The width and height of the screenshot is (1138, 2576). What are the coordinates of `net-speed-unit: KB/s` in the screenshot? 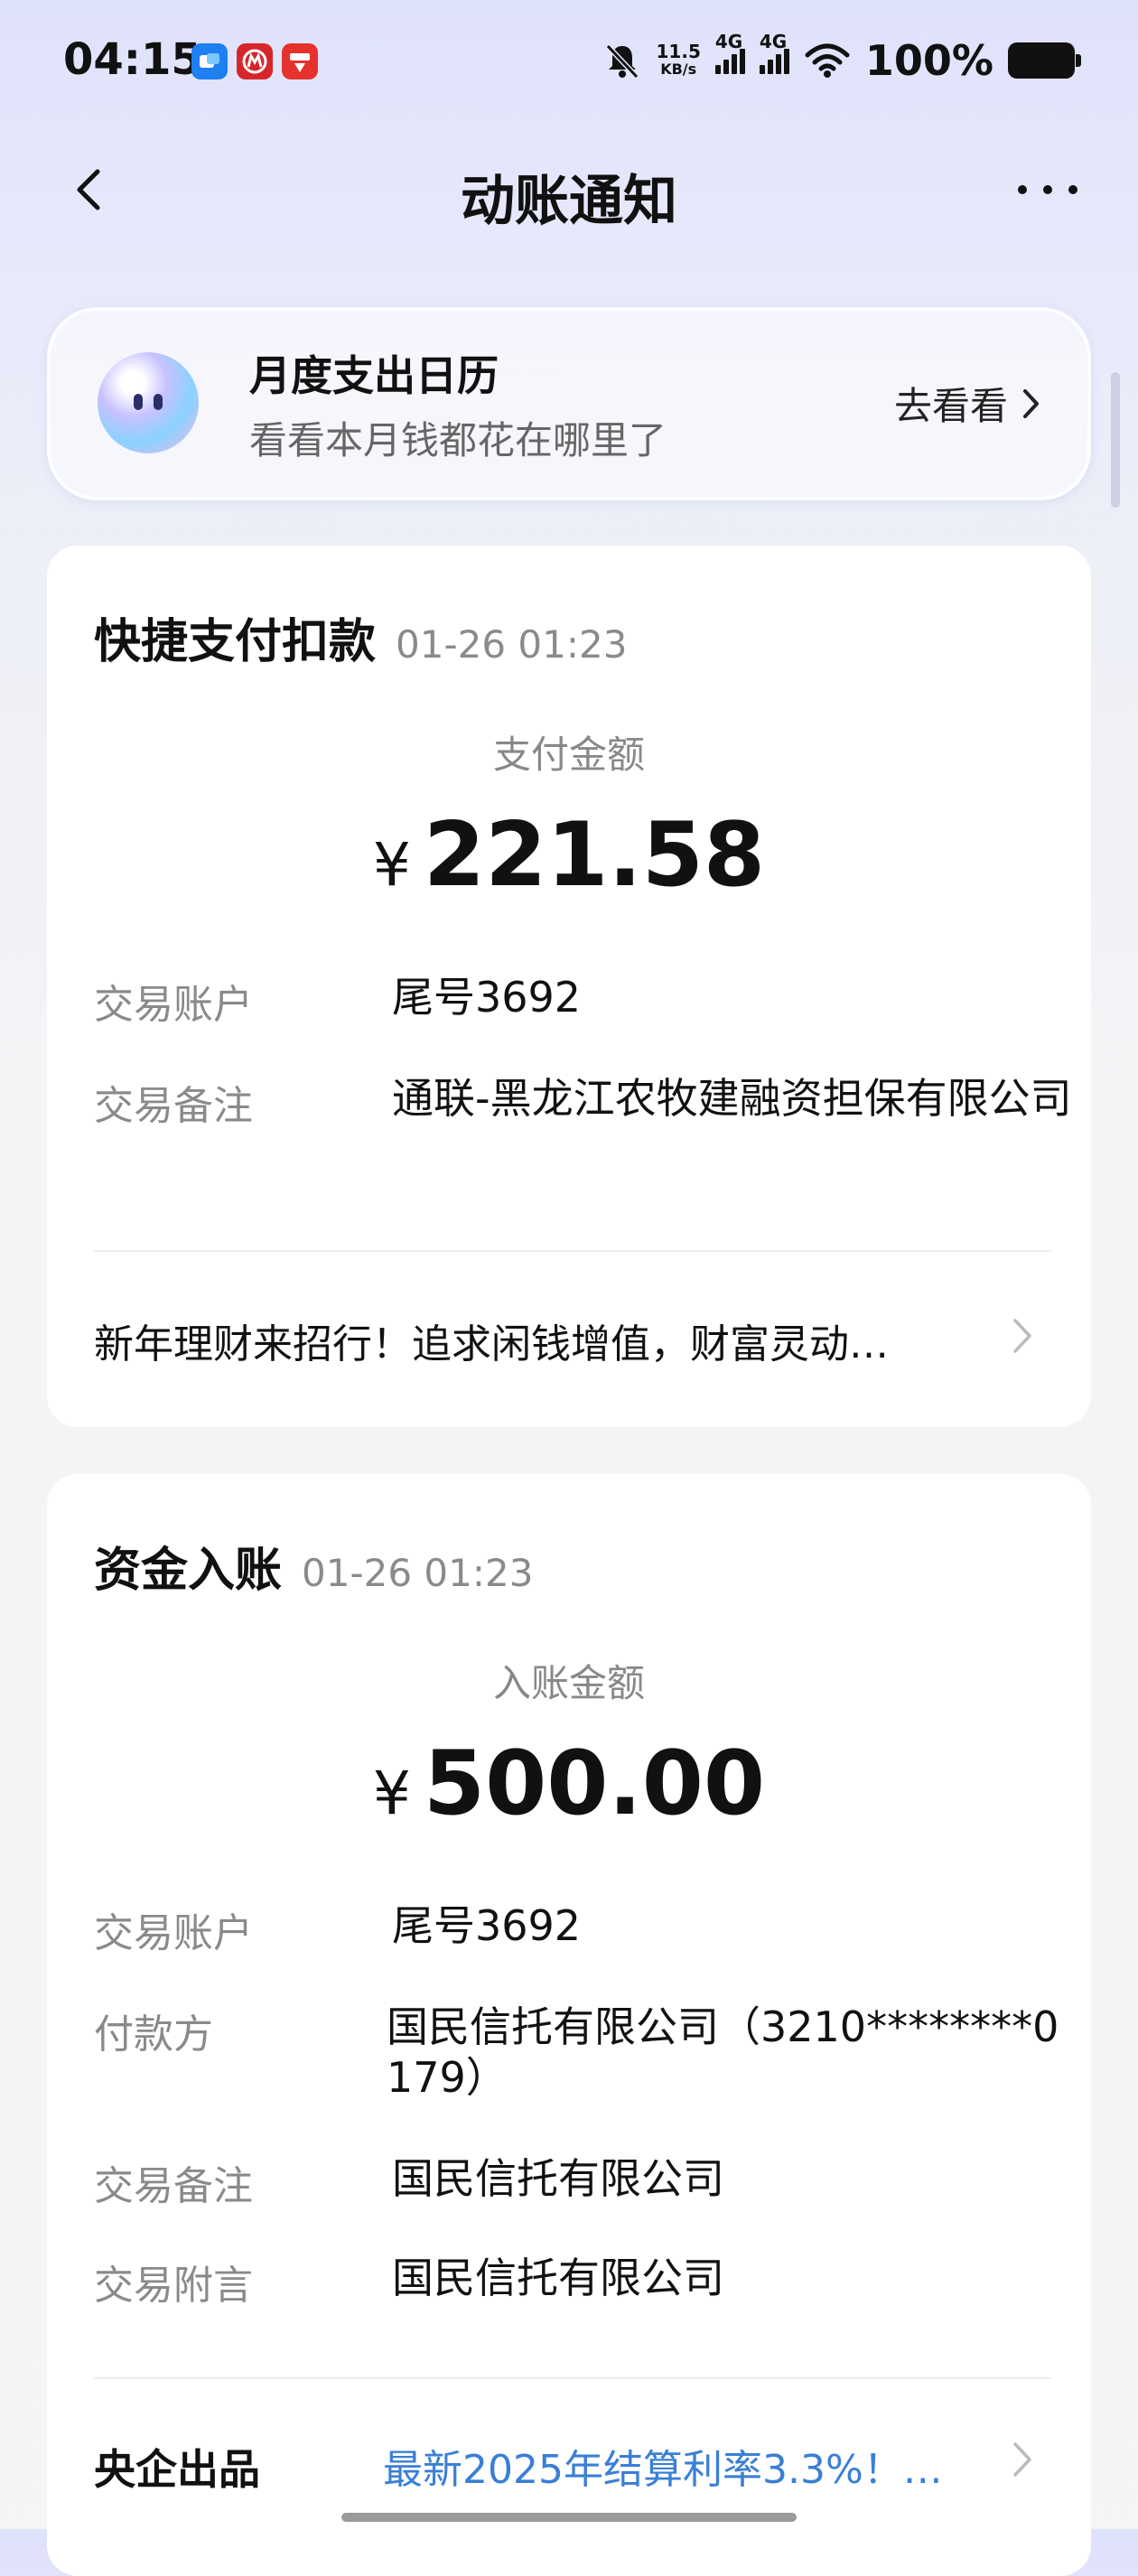 It's located at (678, 69).